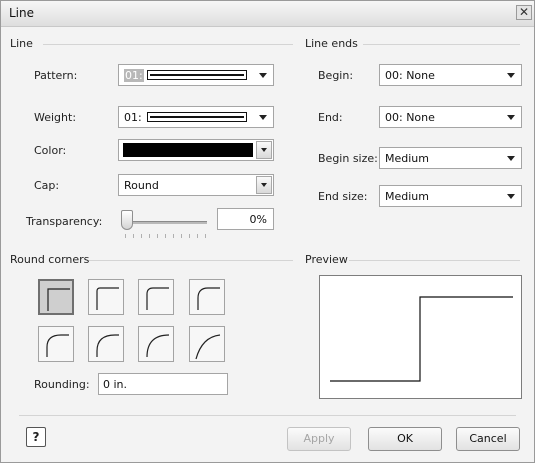  Describe the element at coordinates (450, 196) in the screenshot. I see `end-size-dropdown: Medium` at that location.